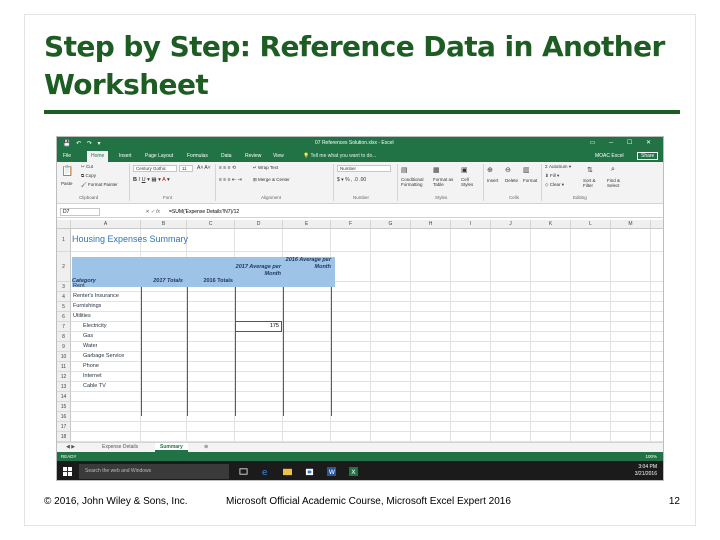 This screenshot has width=720, height=540. I want to click on column-header: M, so click(631, 224).